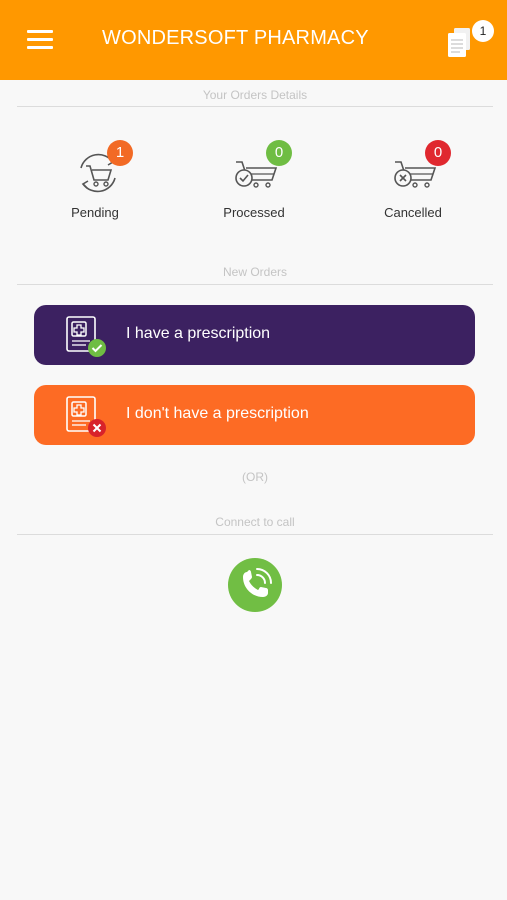 This screenshot has height=900, width=507. I want to click on call-button, so click(255, 585).